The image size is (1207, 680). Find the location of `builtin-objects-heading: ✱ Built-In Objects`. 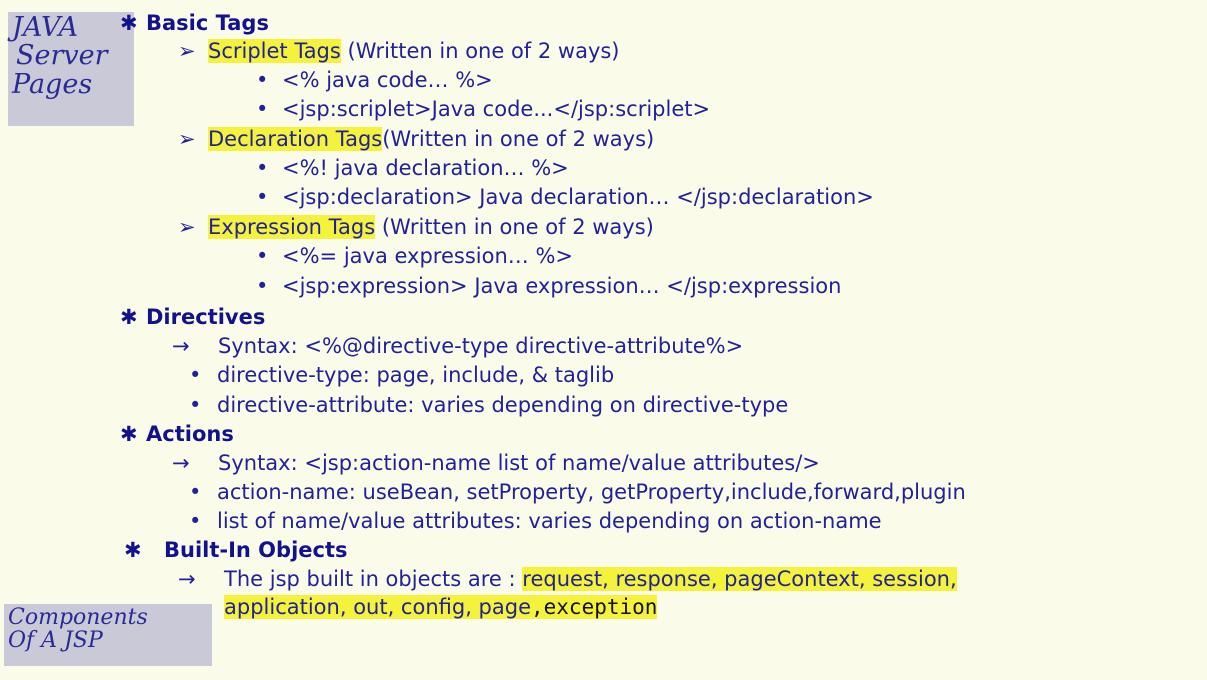

builtin-objects-heading: ✱ Built-In Objects is located at coordinates (236, 550).